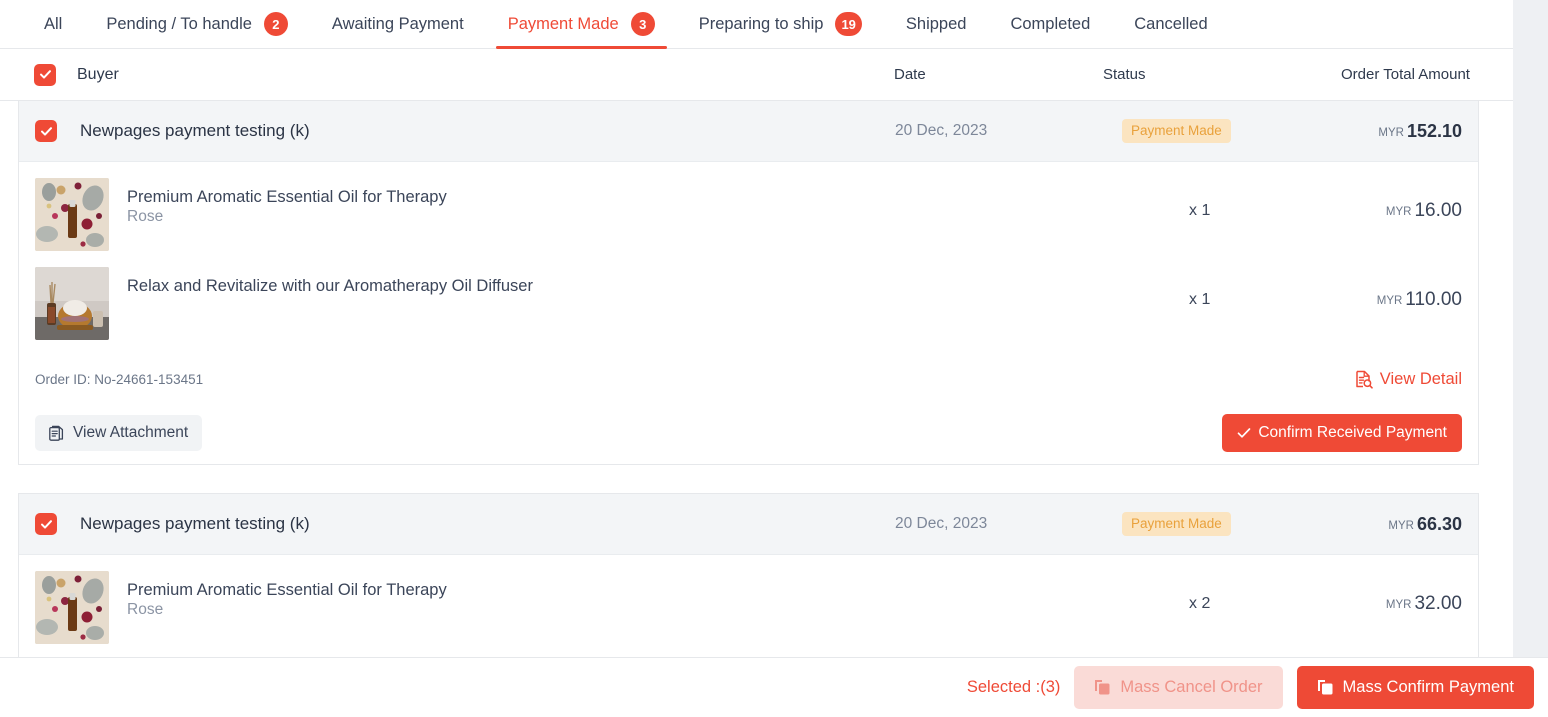  I want to click on amount-value: 152.10, so click(1434, 130).